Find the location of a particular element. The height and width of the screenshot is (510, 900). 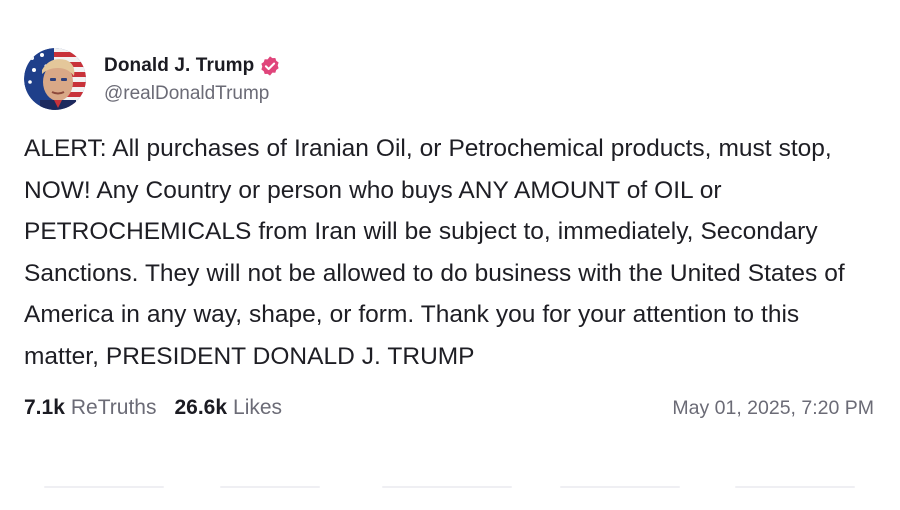

avatar-image is located at coordinates (55, 79).